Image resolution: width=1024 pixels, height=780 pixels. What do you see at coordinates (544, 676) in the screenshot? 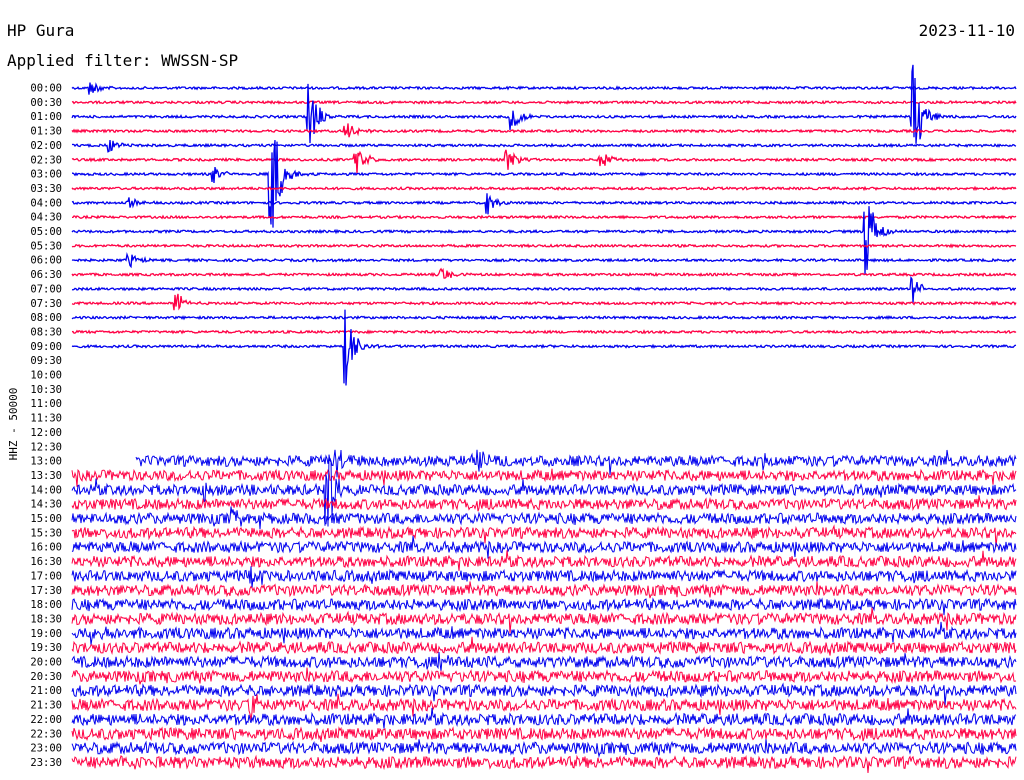
I see `trace-2030` at bounding box center [544, 676].